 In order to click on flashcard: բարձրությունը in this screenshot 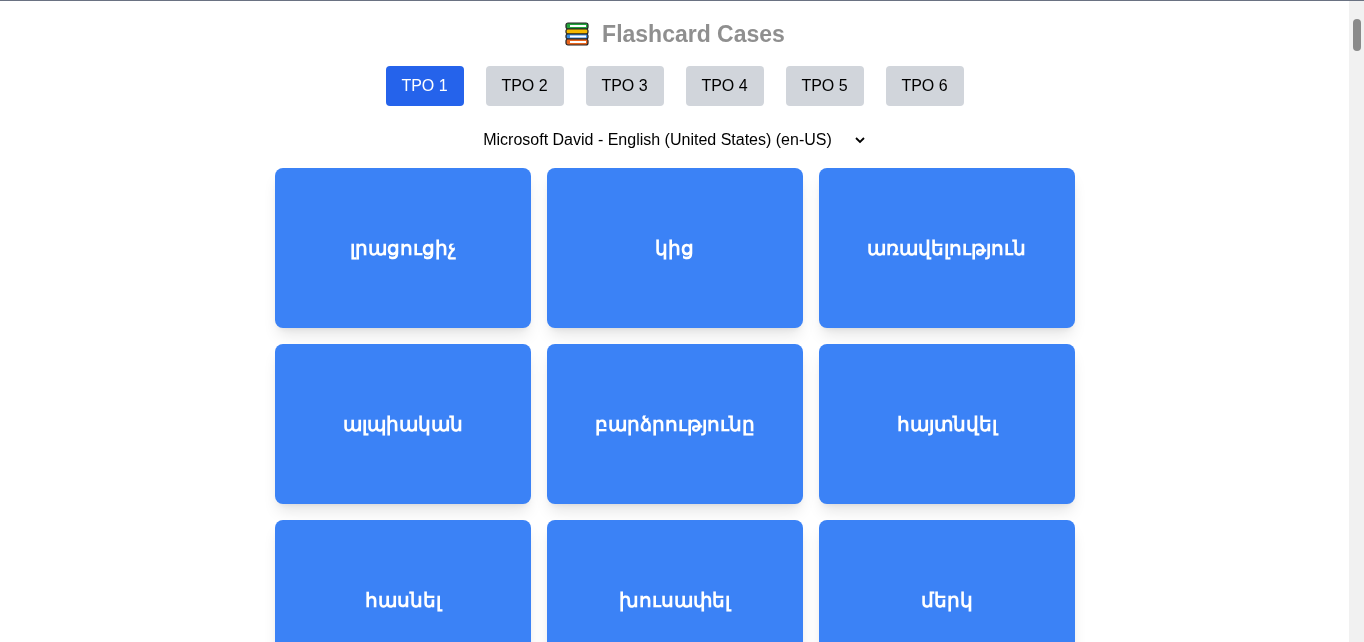, I will do `click(674, 424)`.